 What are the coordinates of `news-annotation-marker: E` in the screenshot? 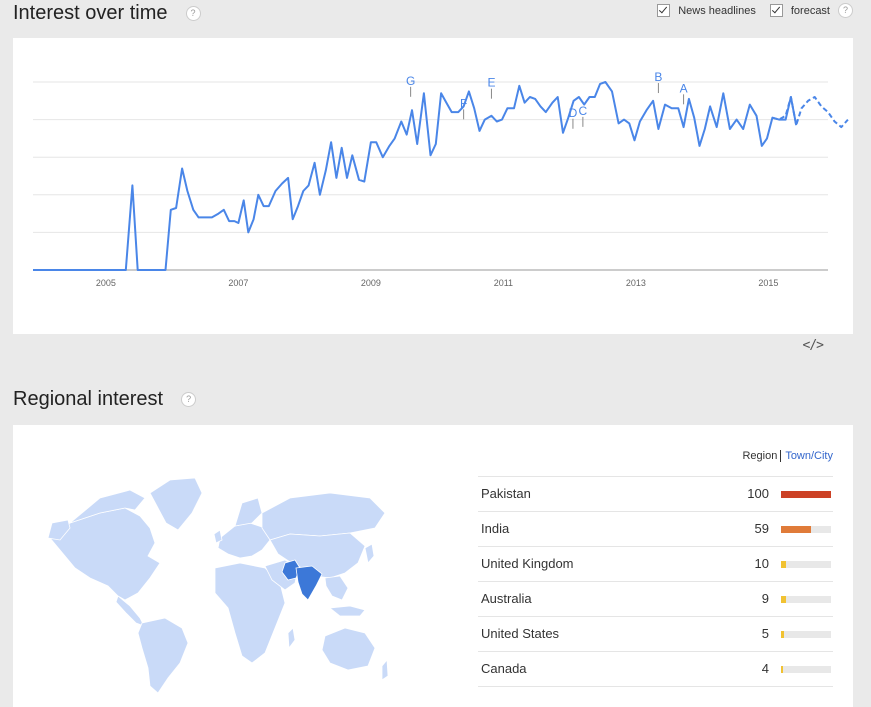 It's located at (491, 83).